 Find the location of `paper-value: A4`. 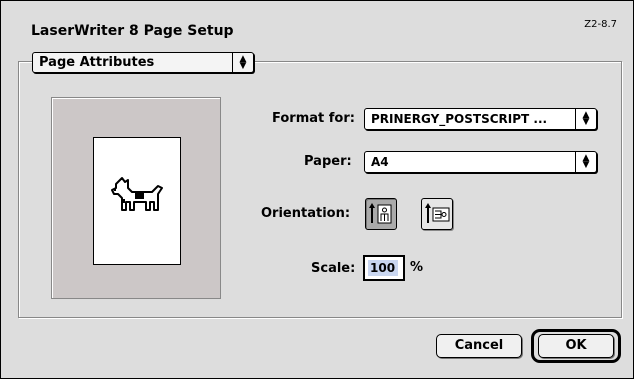

paper-value: A4 is located at coordinates (380, 162).